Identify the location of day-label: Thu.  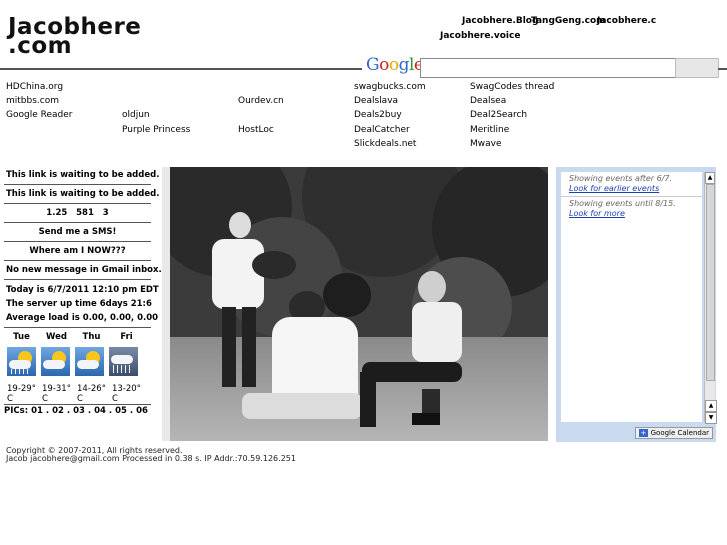
(91, 337).